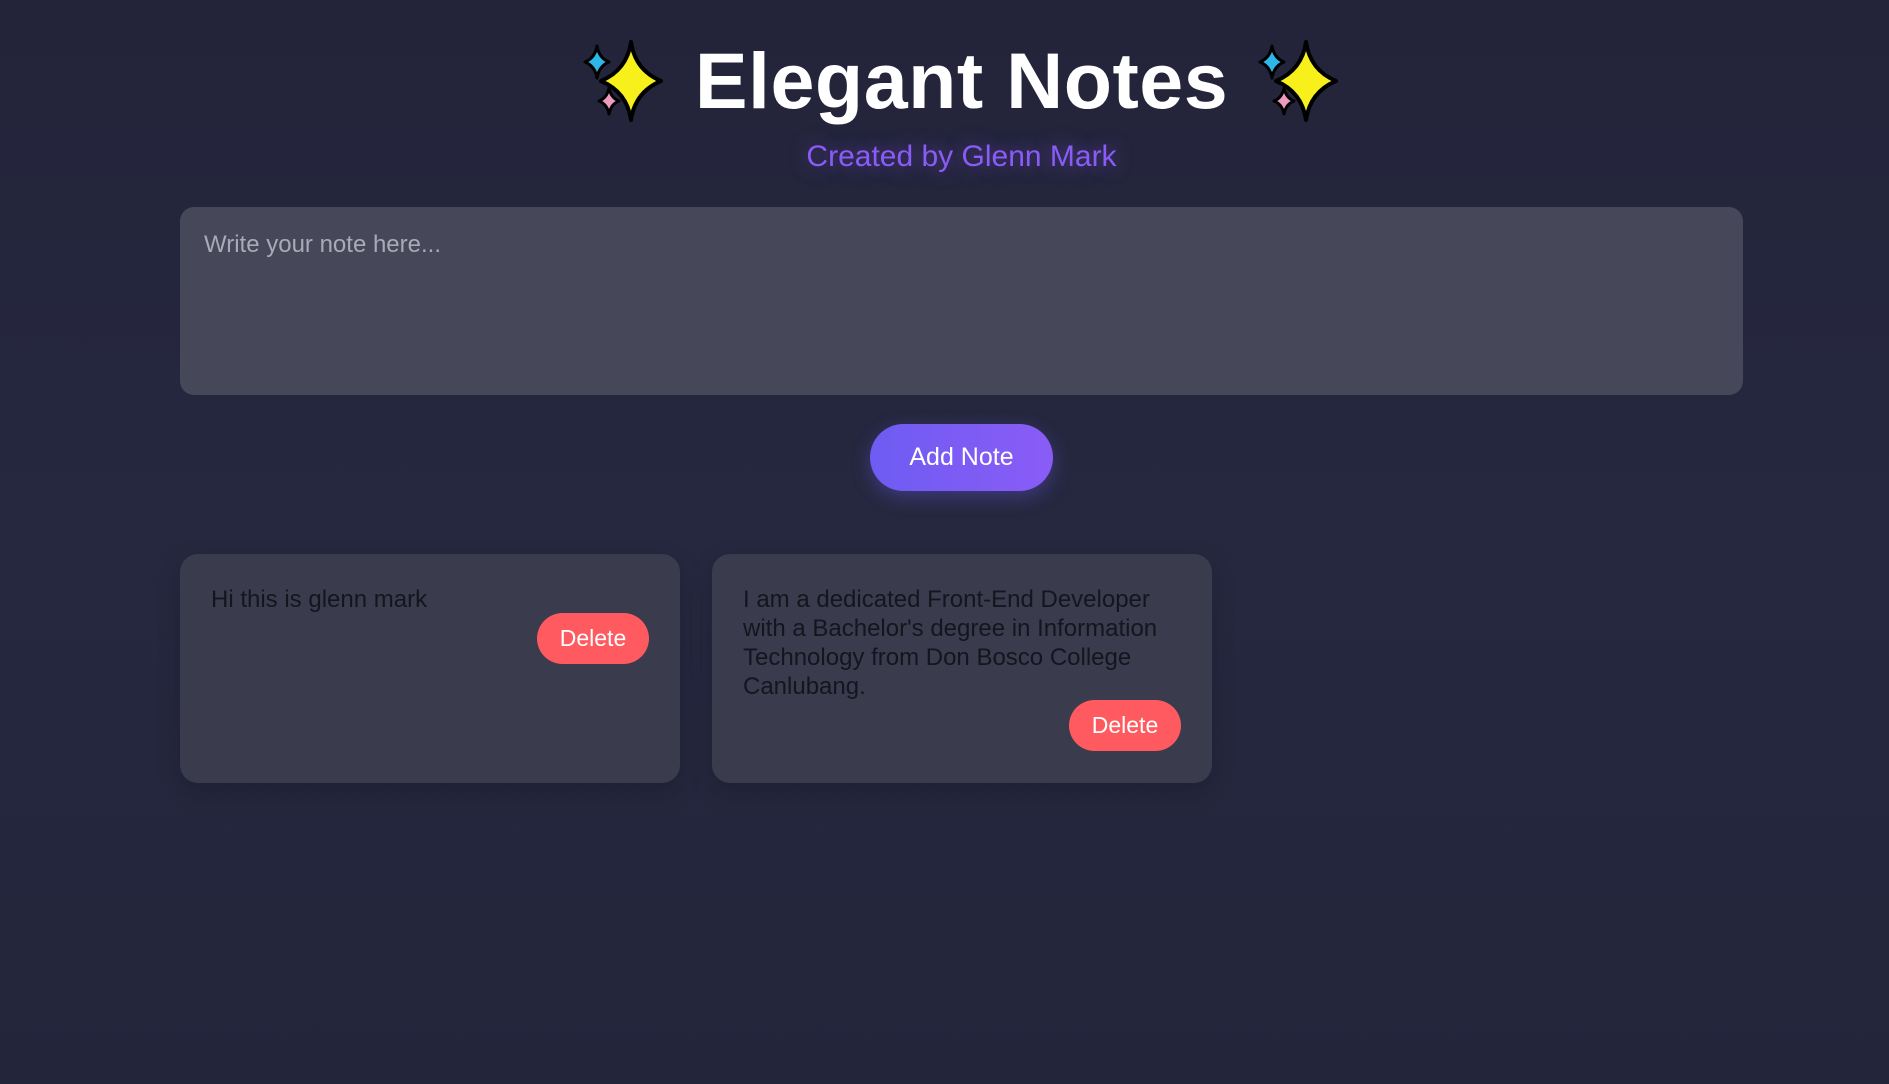 The height and width of the screenshot is (1084, 1889). I want to click on add-note-button: Add Note, so click(961, 457).